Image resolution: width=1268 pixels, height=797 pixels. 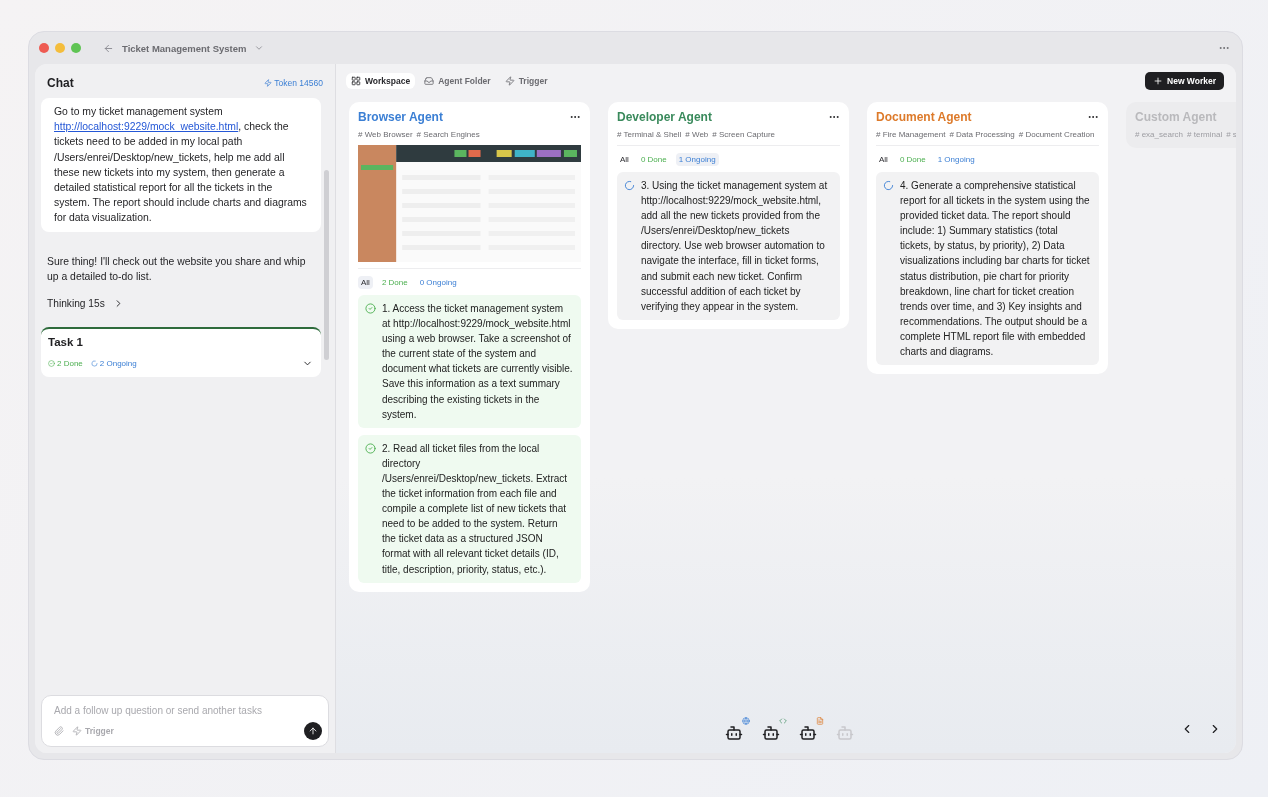 I want to click on check-icon, so click(x=51, y=364).